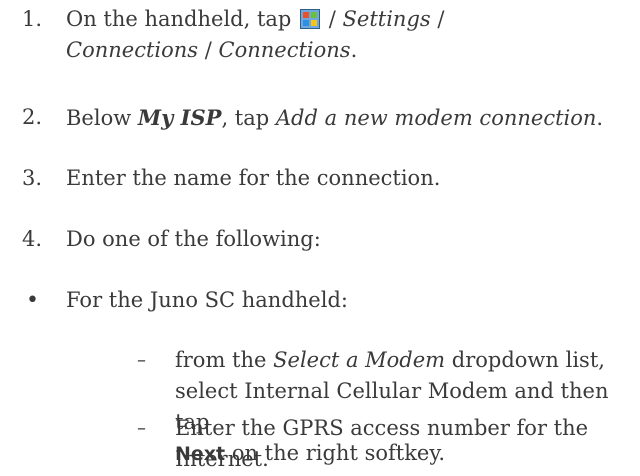 The image size is (640, 476). Describe the element at coordinates (386, 19) in the screenshot. I see `settings-label: Settings` at that location.